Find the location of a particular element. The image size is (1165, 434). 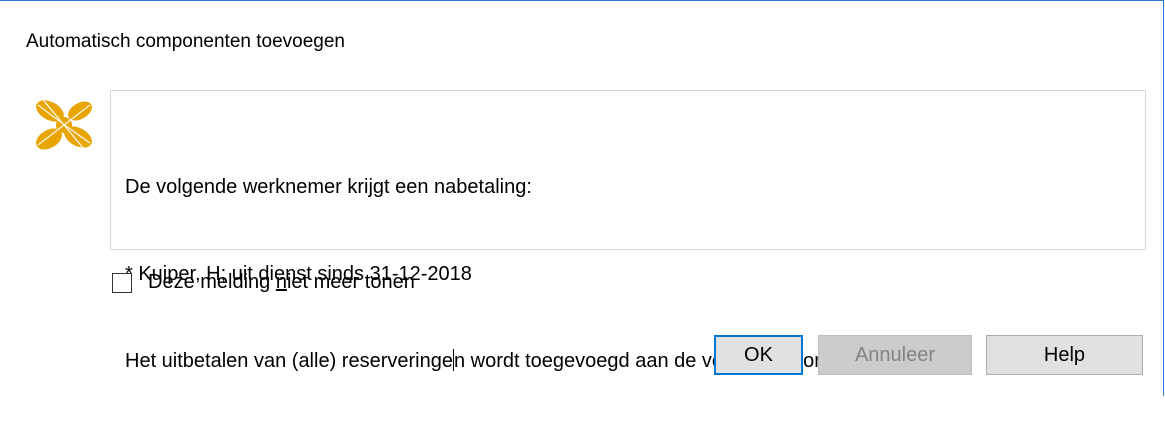

cancel-button: Annuleer is located at coordinates (895, 355).